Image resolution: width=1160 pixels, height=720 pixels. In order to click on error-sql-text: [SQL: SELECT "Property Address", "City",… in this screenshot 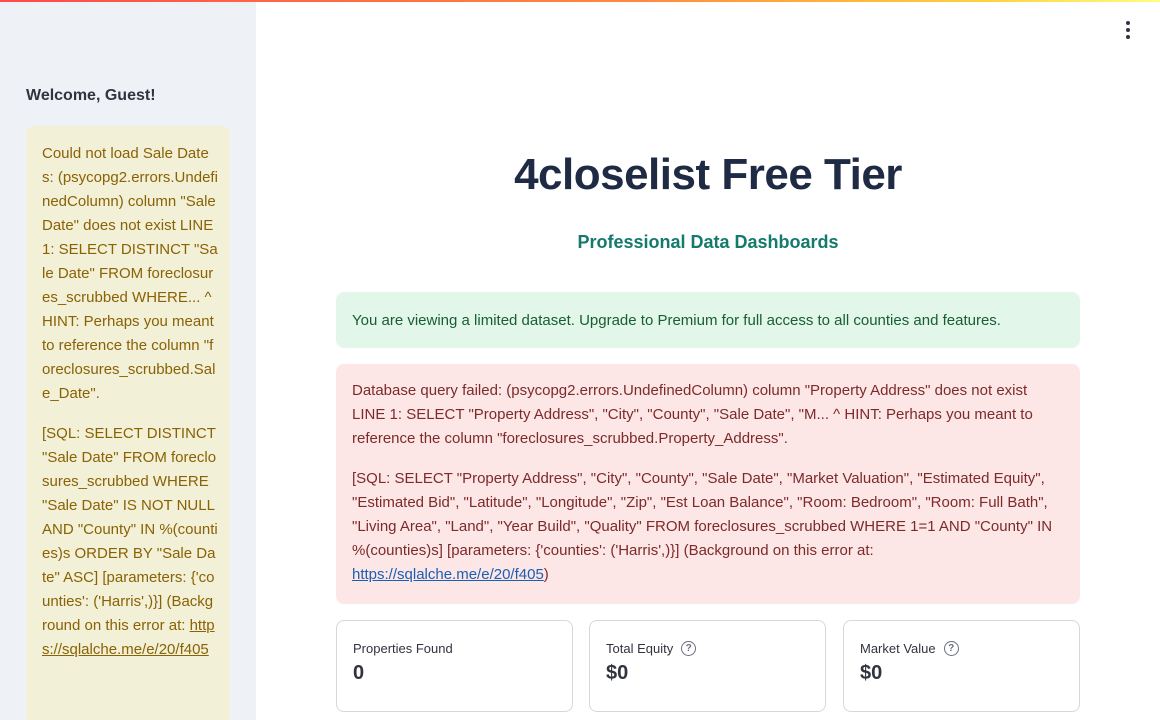, I will do `click(702, 514)`.